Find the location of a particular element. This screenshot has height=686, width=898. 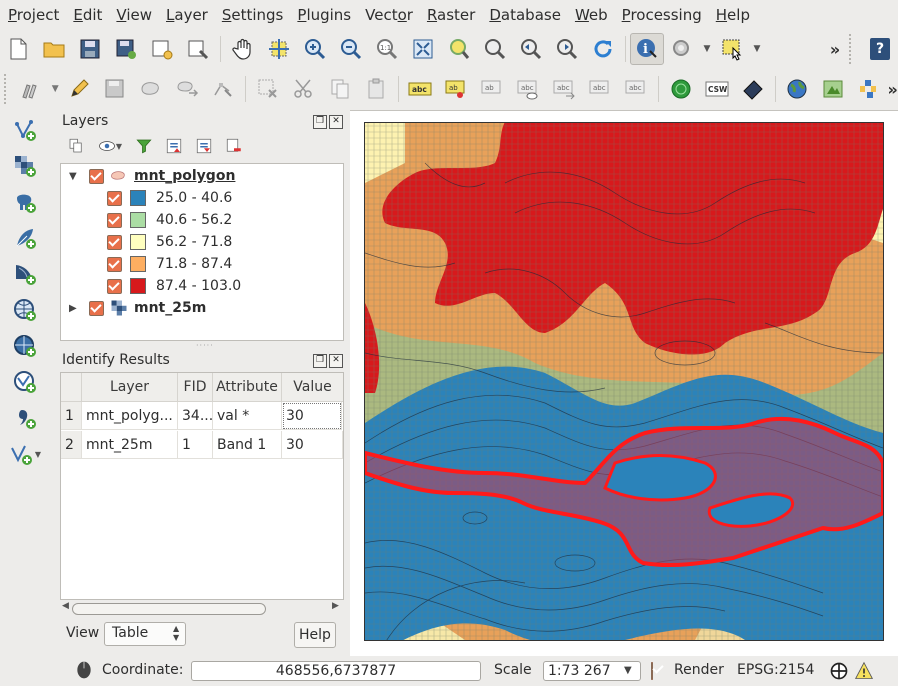

action-button is located at coordinates (682, 49).